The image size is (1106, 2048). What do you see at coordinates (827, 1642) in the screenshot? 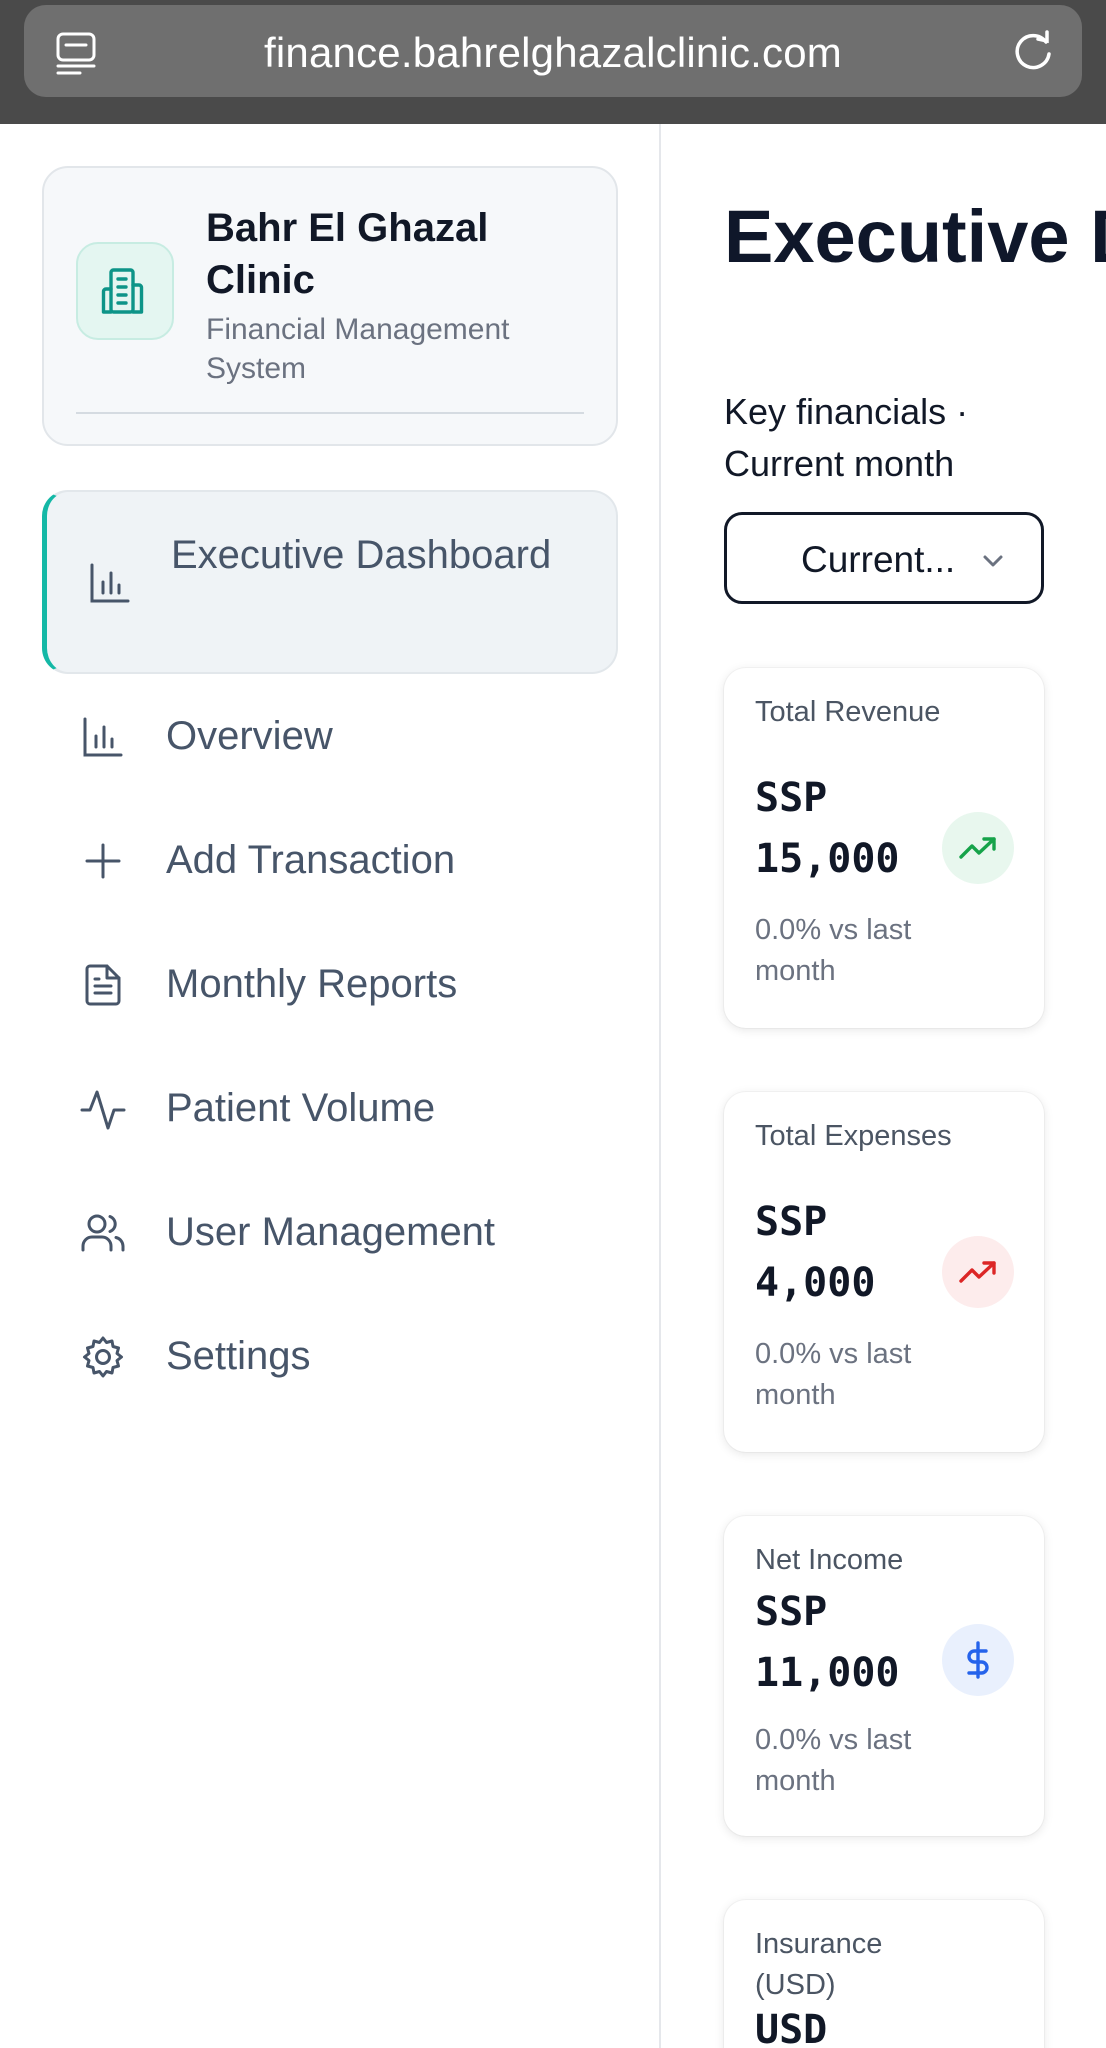
I see `stat-value: SSP 11,000` at bounding box center [827, 1642].